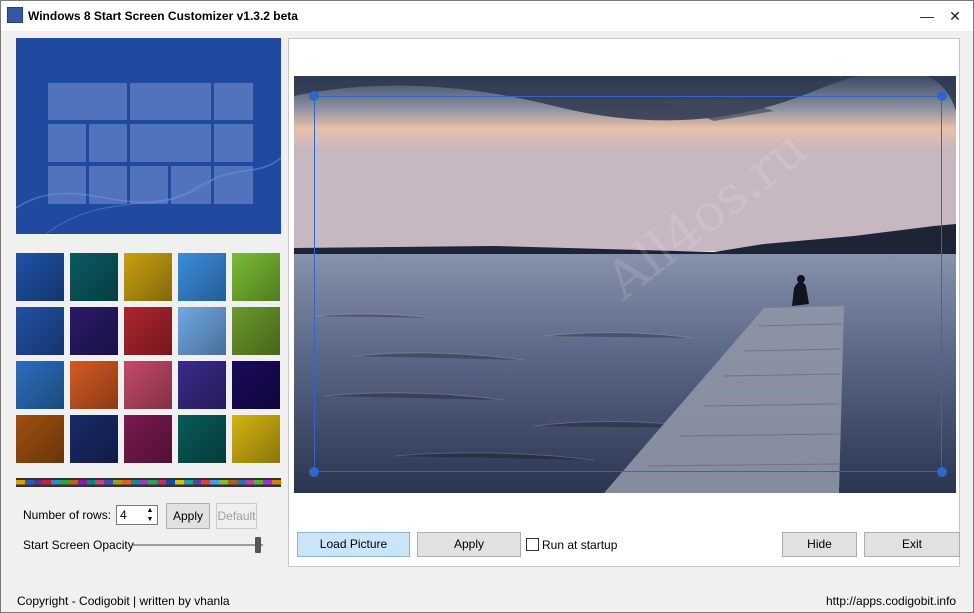 The image size is (974, 613). What do you see at coordinates (256, 331) in the screenshot?
I see `background-swatch-olive-pattern` at bounding box center [256, 331].